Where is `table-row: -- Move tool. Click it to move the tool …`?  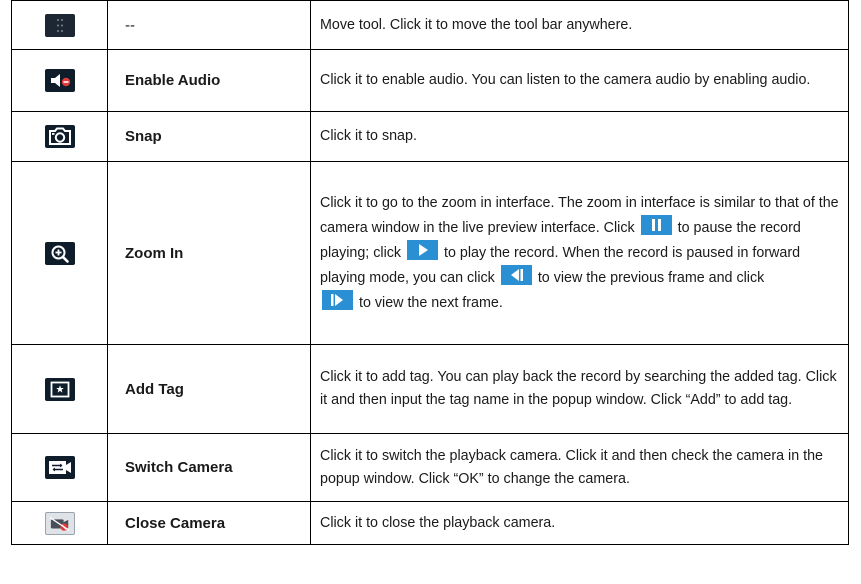
table-row: -- Move tool. Click it to move the tool … is located at coordinates (430, 25).